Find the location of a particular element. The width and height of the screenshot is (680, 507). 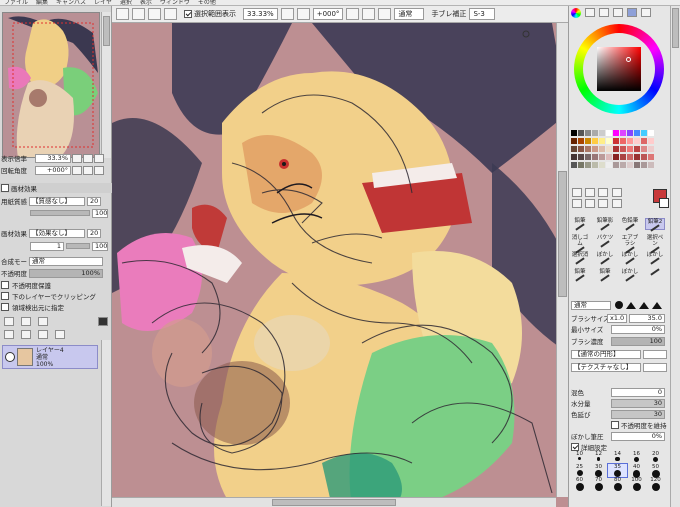

tool-button: ぼかし is located at coordinates (605, 258).